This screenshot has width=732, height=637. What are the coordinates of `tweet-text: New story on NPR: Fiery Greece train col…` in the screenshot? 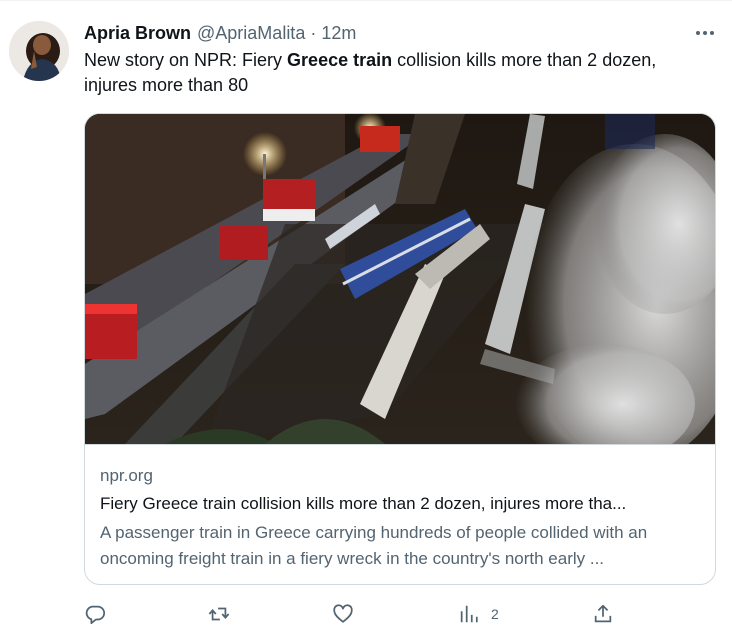 It's located at (399, 73).